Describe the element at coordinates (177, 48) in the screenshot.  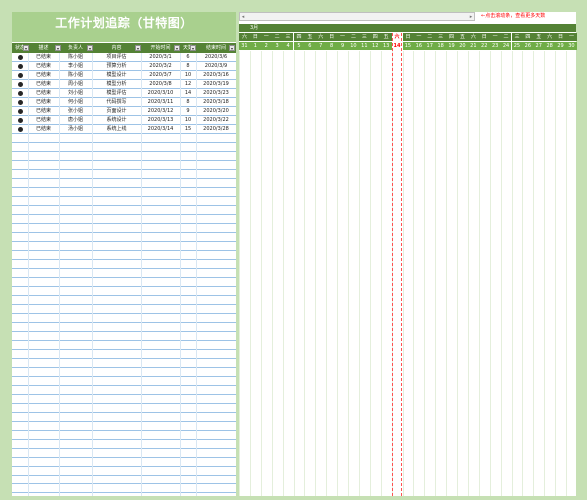
I see `filter-dropdown-start-date` at that location.